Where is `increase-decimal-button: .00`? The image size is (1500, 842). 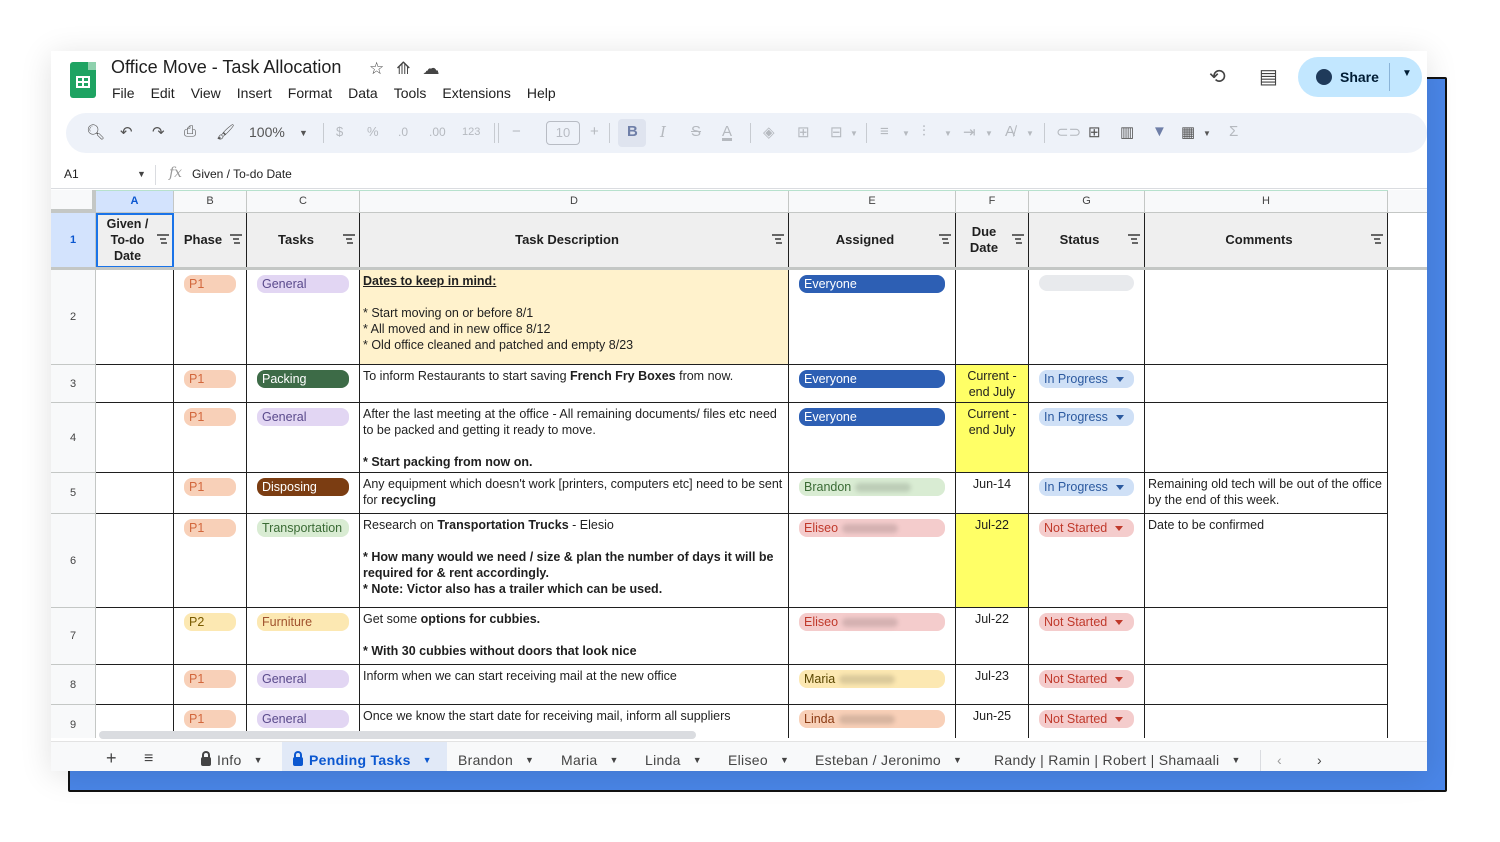 increase-decimal-button: .00 is located at coordinates (437, 132).